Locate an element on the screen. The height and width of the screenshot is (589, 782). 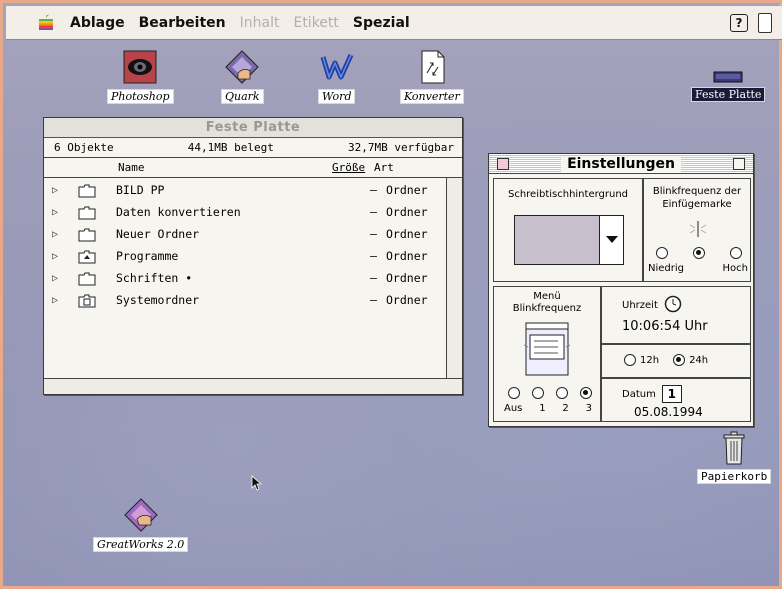
apple-menu-icon is located at coordinates (46, 23).